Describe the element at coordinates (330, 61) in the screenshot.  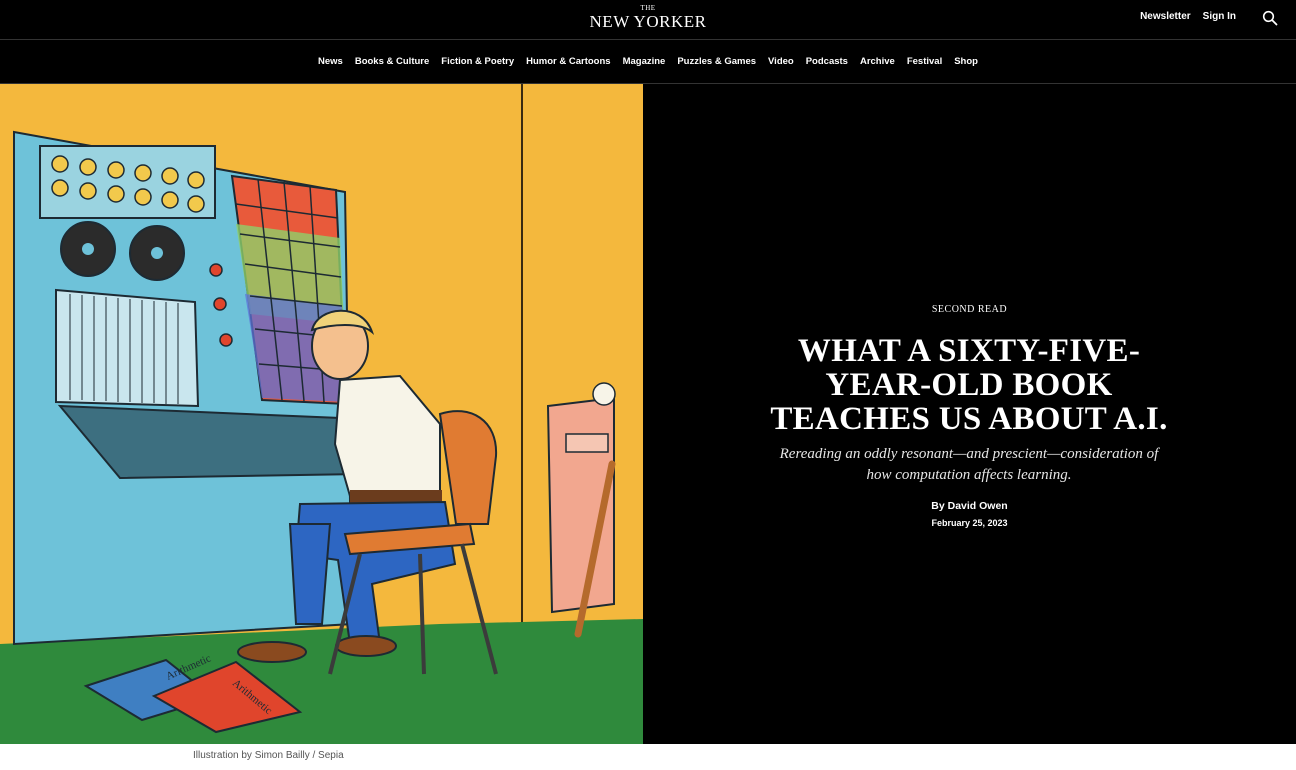
I see `nav-item-news: News` at that location.